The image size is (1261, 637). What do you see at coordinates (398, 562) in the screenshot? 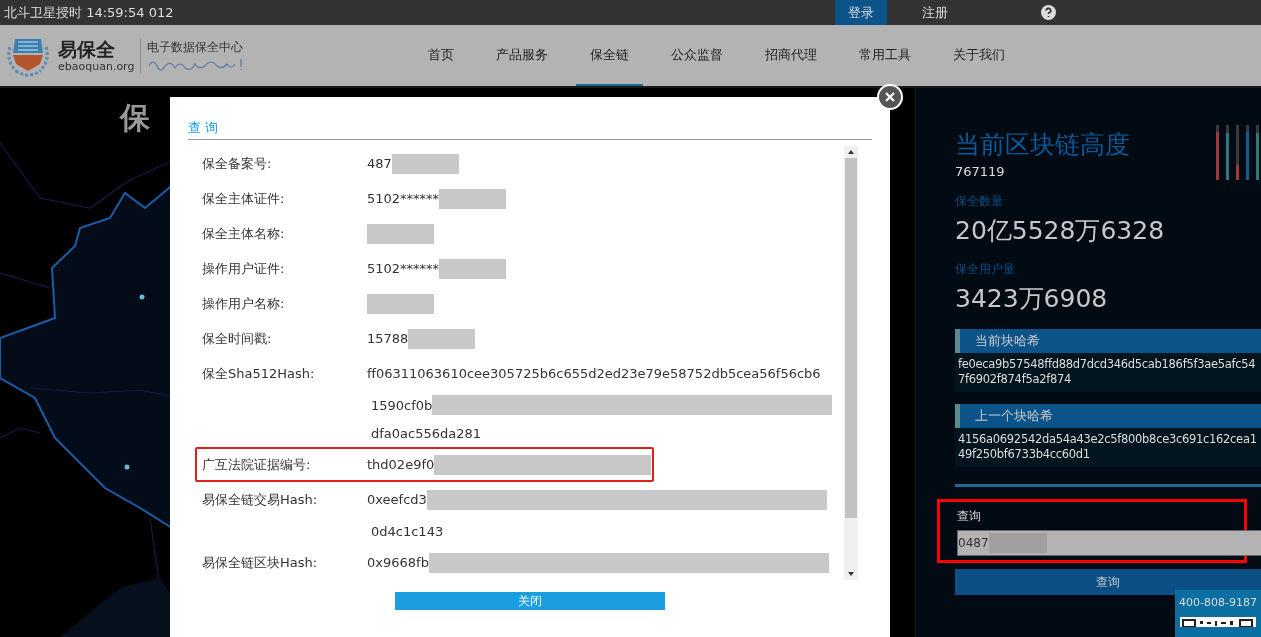
I see `field-value: 0x9668fb` at bounding box center [398, 562].